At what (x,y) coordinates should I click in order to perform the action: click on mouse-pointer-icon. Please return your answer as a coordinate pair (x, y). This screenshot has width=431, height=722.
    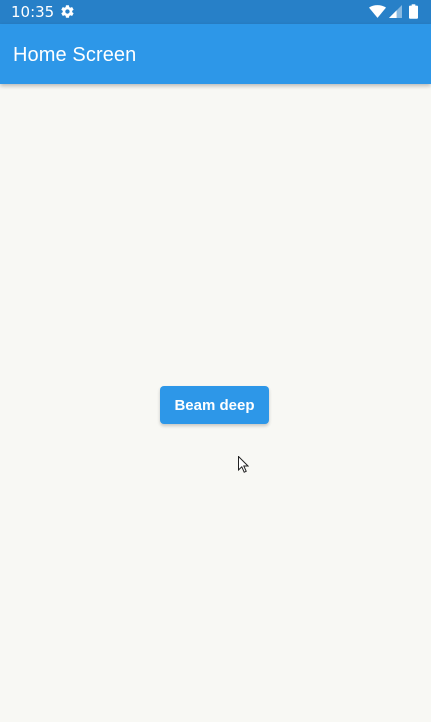
    Looking at the image, I should click on (243, 464).